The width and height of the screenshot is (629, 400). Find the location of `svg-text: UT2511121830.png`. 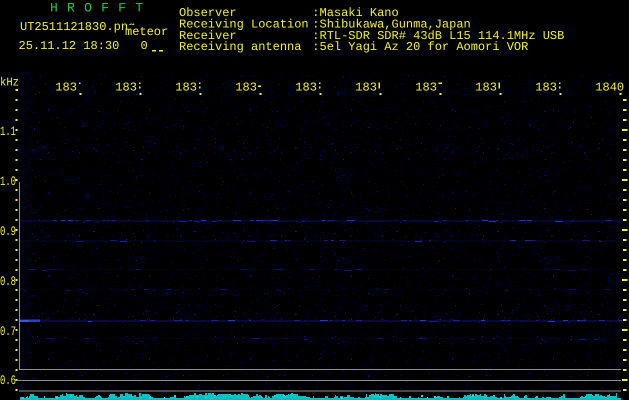

svg-text: UT2511121830.png is located at coordinates (77, 27).